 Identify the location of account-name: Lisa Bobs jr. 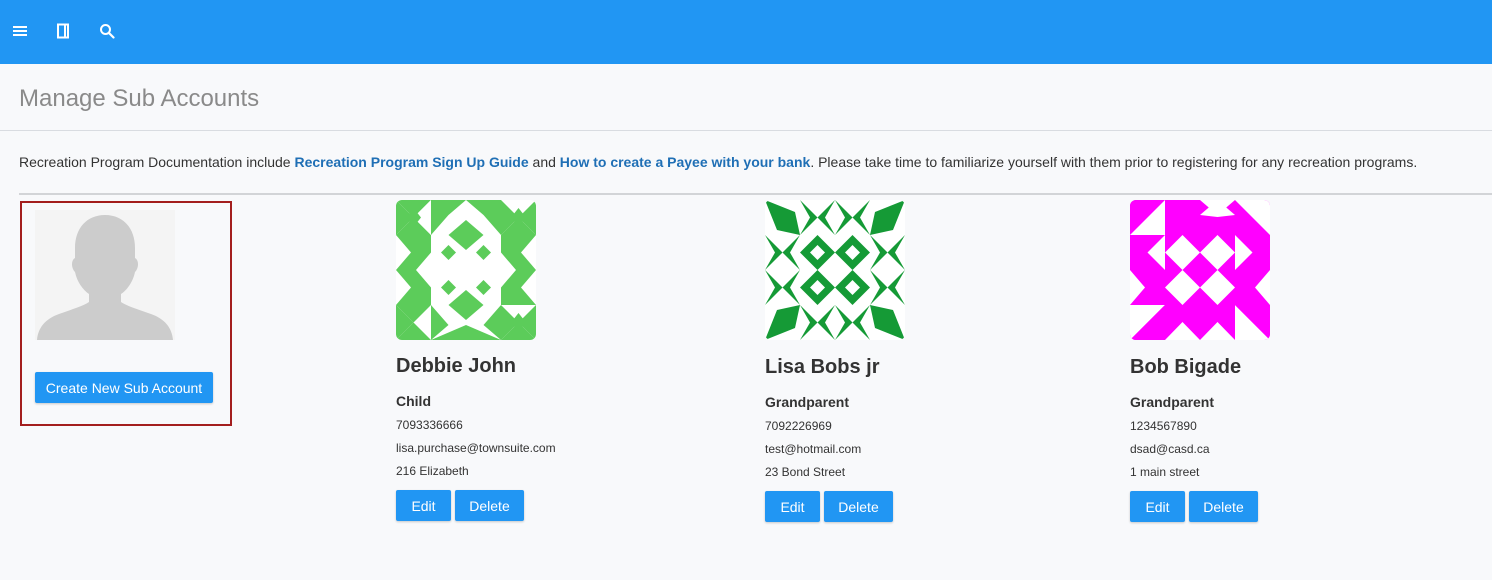
(822, 367).